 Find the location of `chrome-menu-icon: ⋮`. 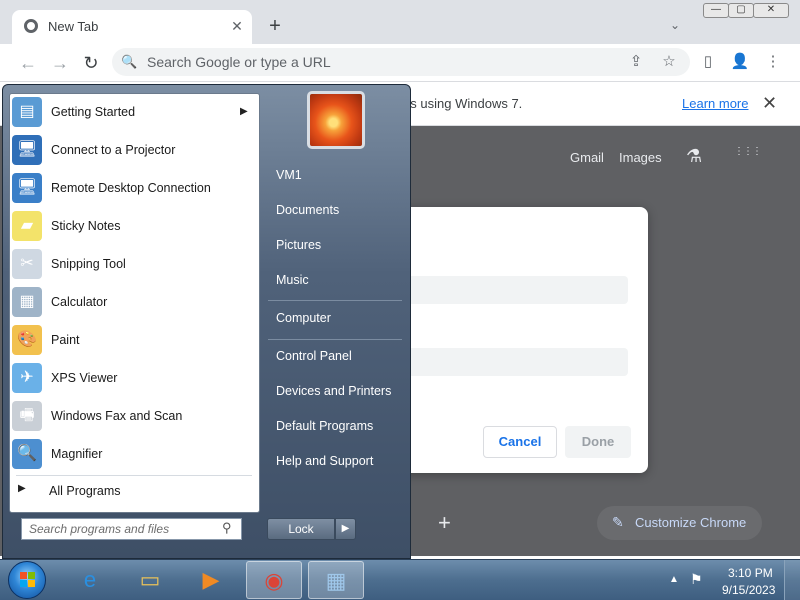

chrome-menu-icon: ⋮ is located at coordinates (773, 62).